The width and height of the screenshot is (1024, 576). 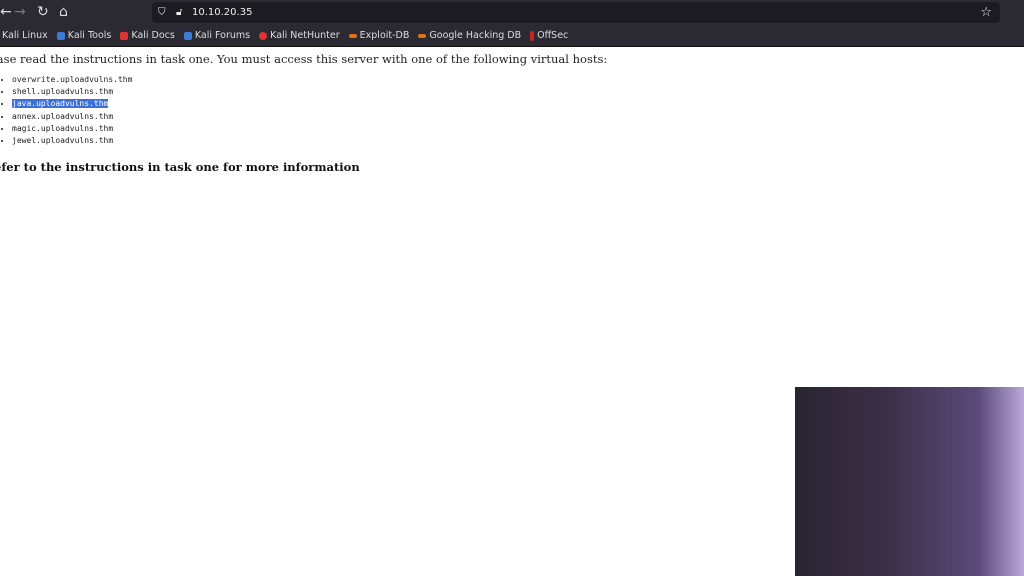 I want to click on bookmark-offsec: OffSec, so click(x=549, y=35).